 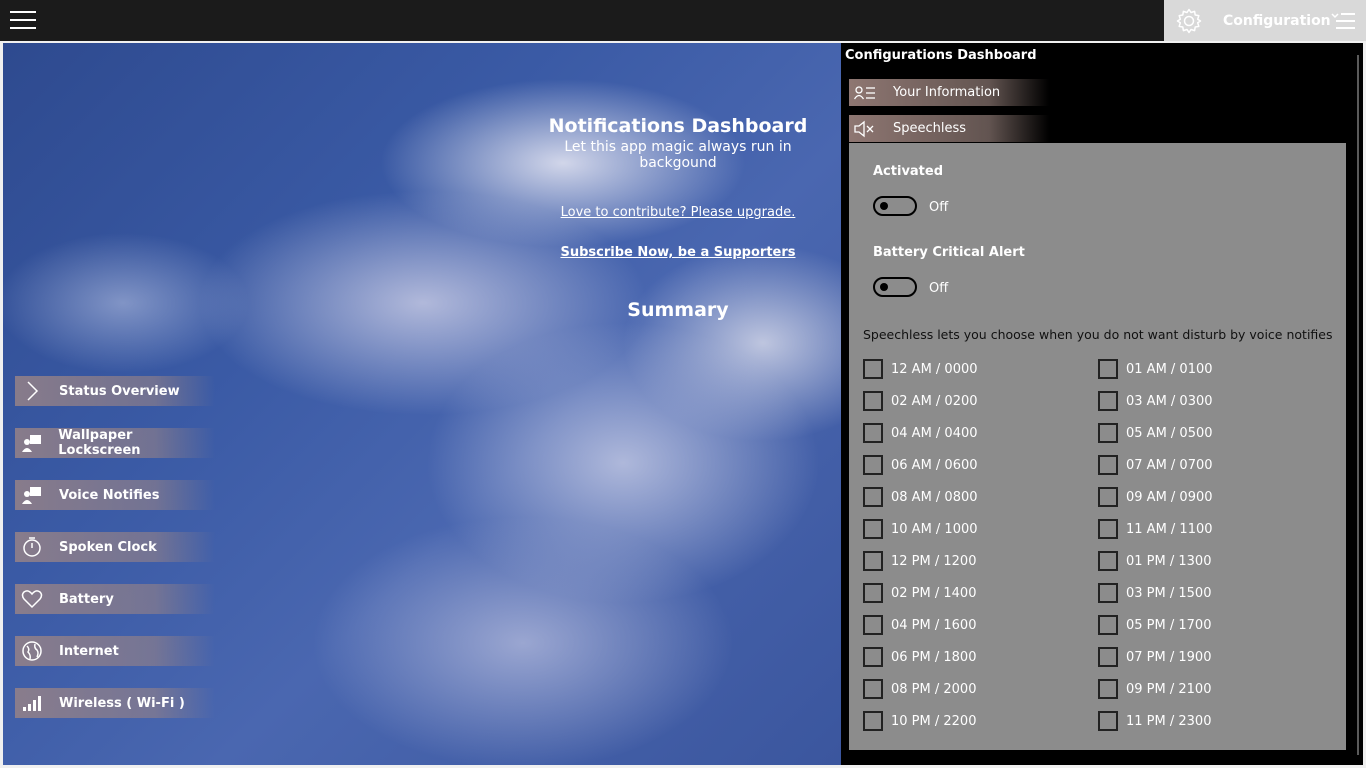 I want to click on hour-checkbox: 07 AM / 0700, so click(x=1215, y=465).